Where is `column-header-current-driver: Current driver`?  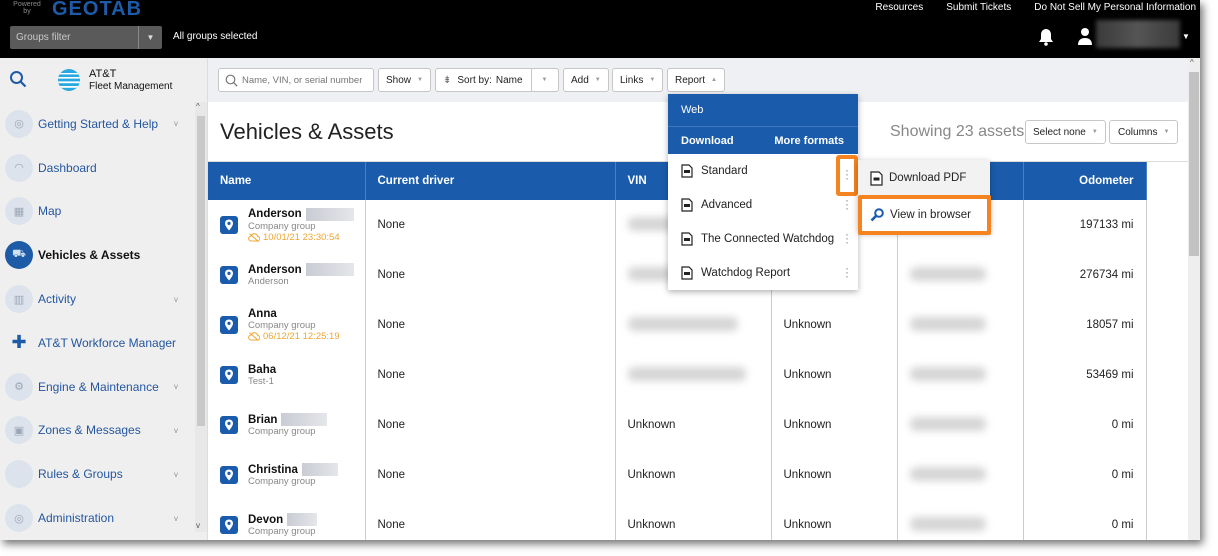 column-header-current-driver: Current driver is located at coordinates (490, 181).